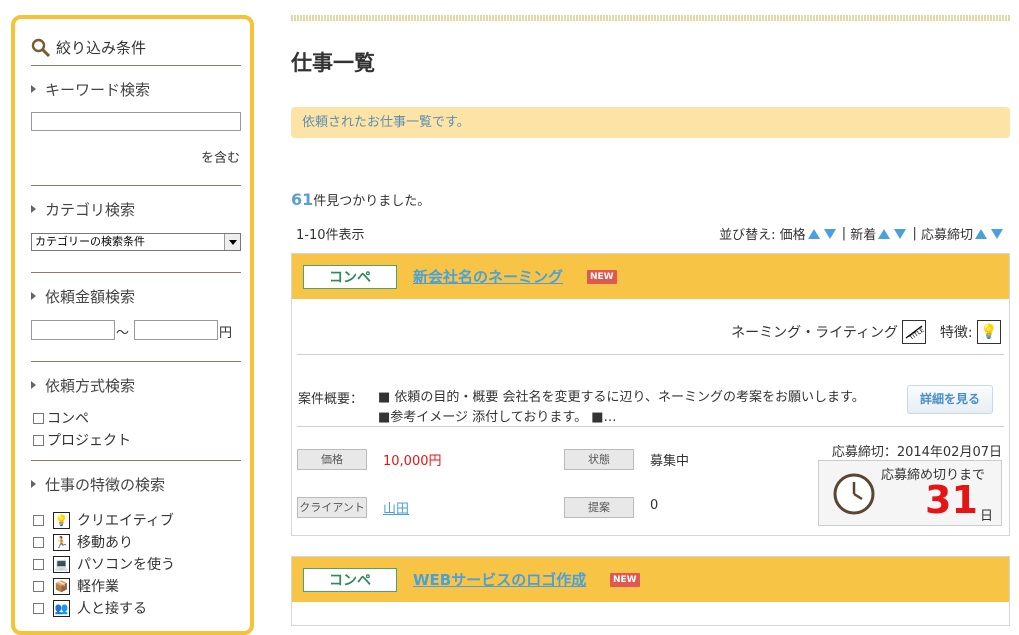 The height and width of the screenshot is (635, 1019). What do you see at coordinates (176, 330) in the screenshot?
I see `amount-max-input` at bounding box center [176, 330].